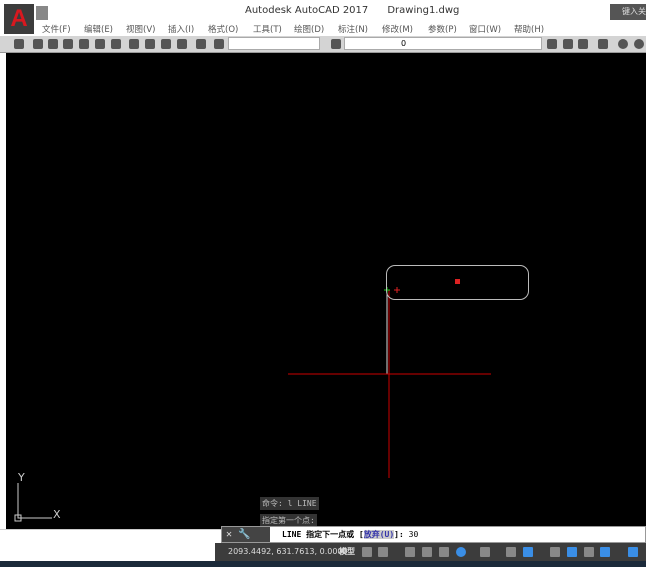 This screenshot has width=646, height=567. I want to click on undo-option: 放弃(U), so click(379, 534).